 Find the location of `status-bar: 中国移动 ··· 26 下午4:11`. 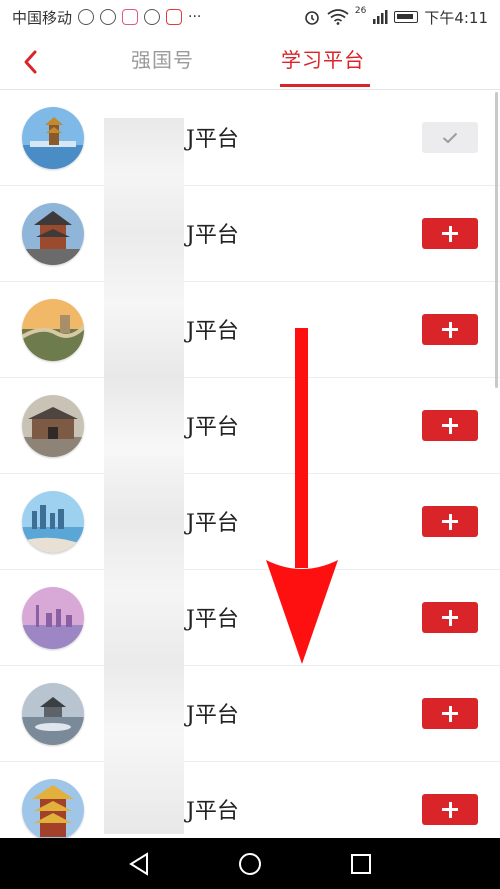

status-bar: 中国移动 ··· 26 下午4:11 is located at coordinates (250, 17).